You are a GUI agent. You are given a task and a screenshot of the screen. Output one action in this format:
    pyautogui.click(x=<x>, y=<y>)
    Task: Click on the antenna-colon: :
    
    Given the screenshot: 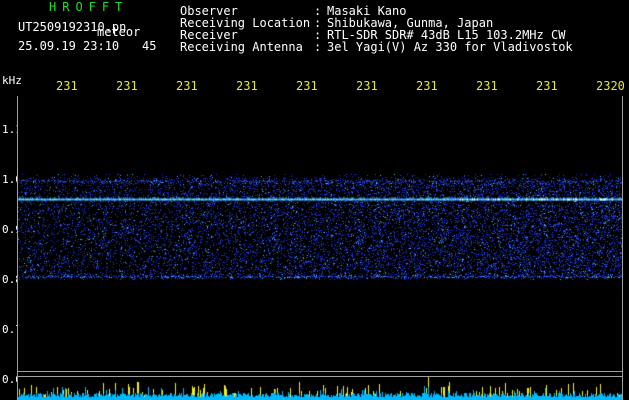 What is the action you would take?
    pyautogui.click(x=318, y=47)
    